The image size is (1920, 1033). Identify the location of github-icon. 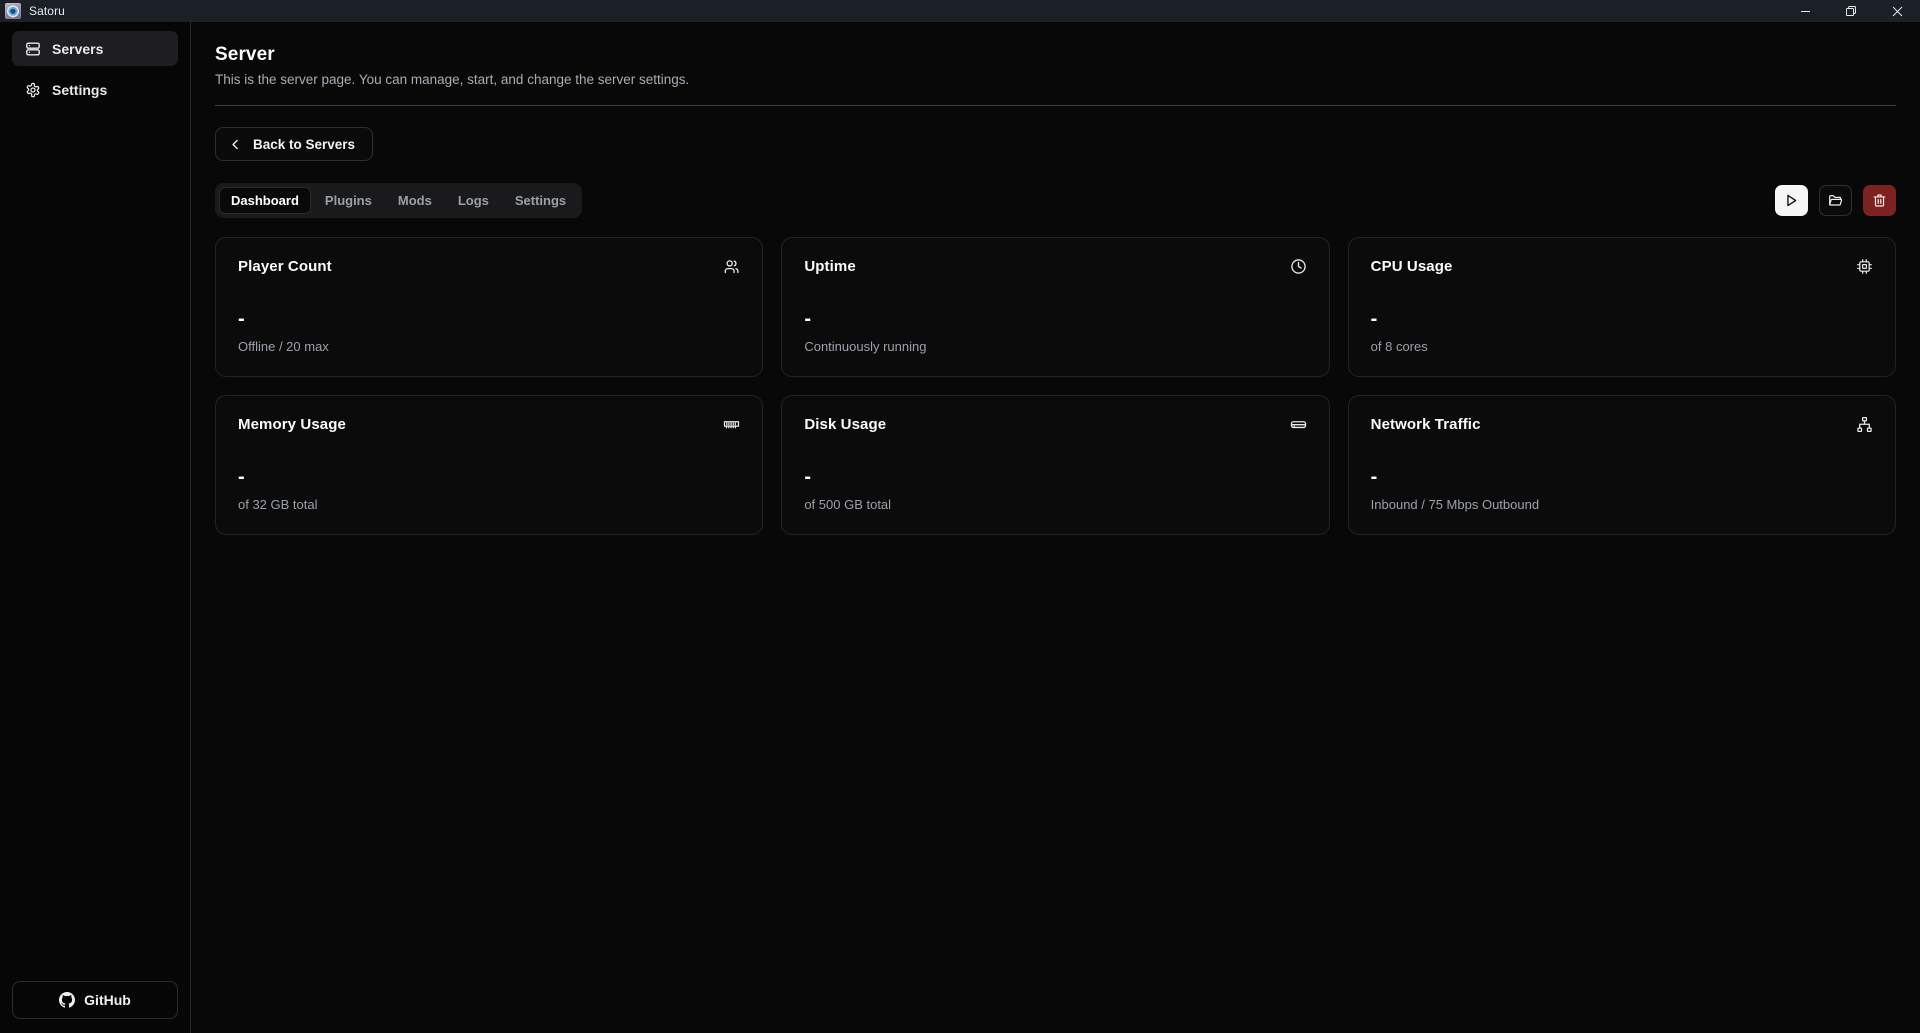
(67, 1000).